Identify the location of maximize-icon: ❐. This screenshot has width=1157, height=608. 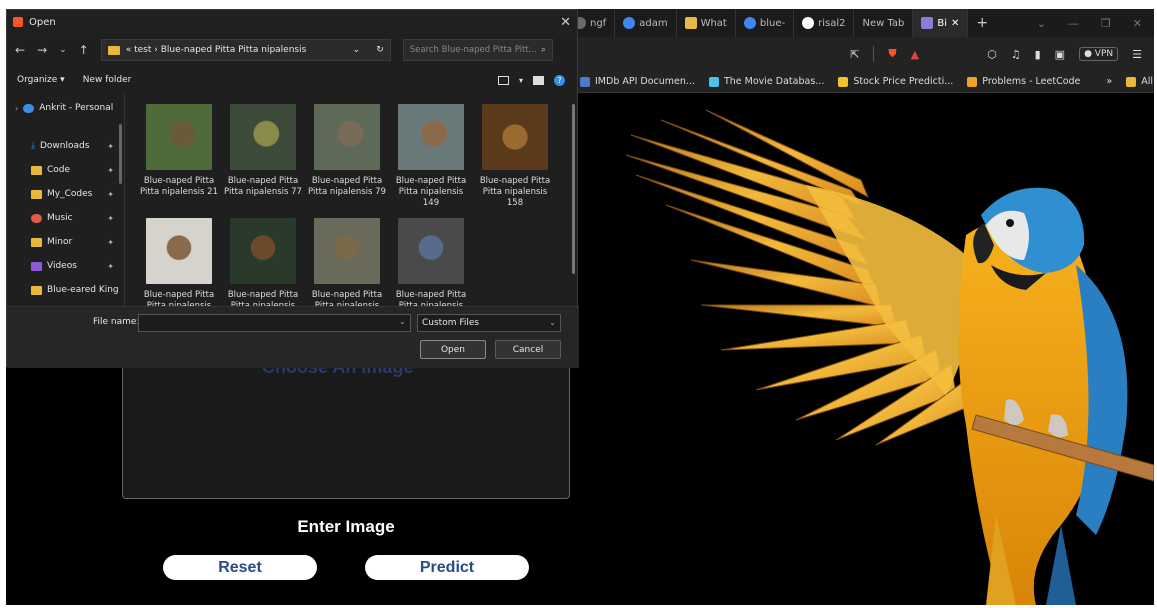
(1106, 23).